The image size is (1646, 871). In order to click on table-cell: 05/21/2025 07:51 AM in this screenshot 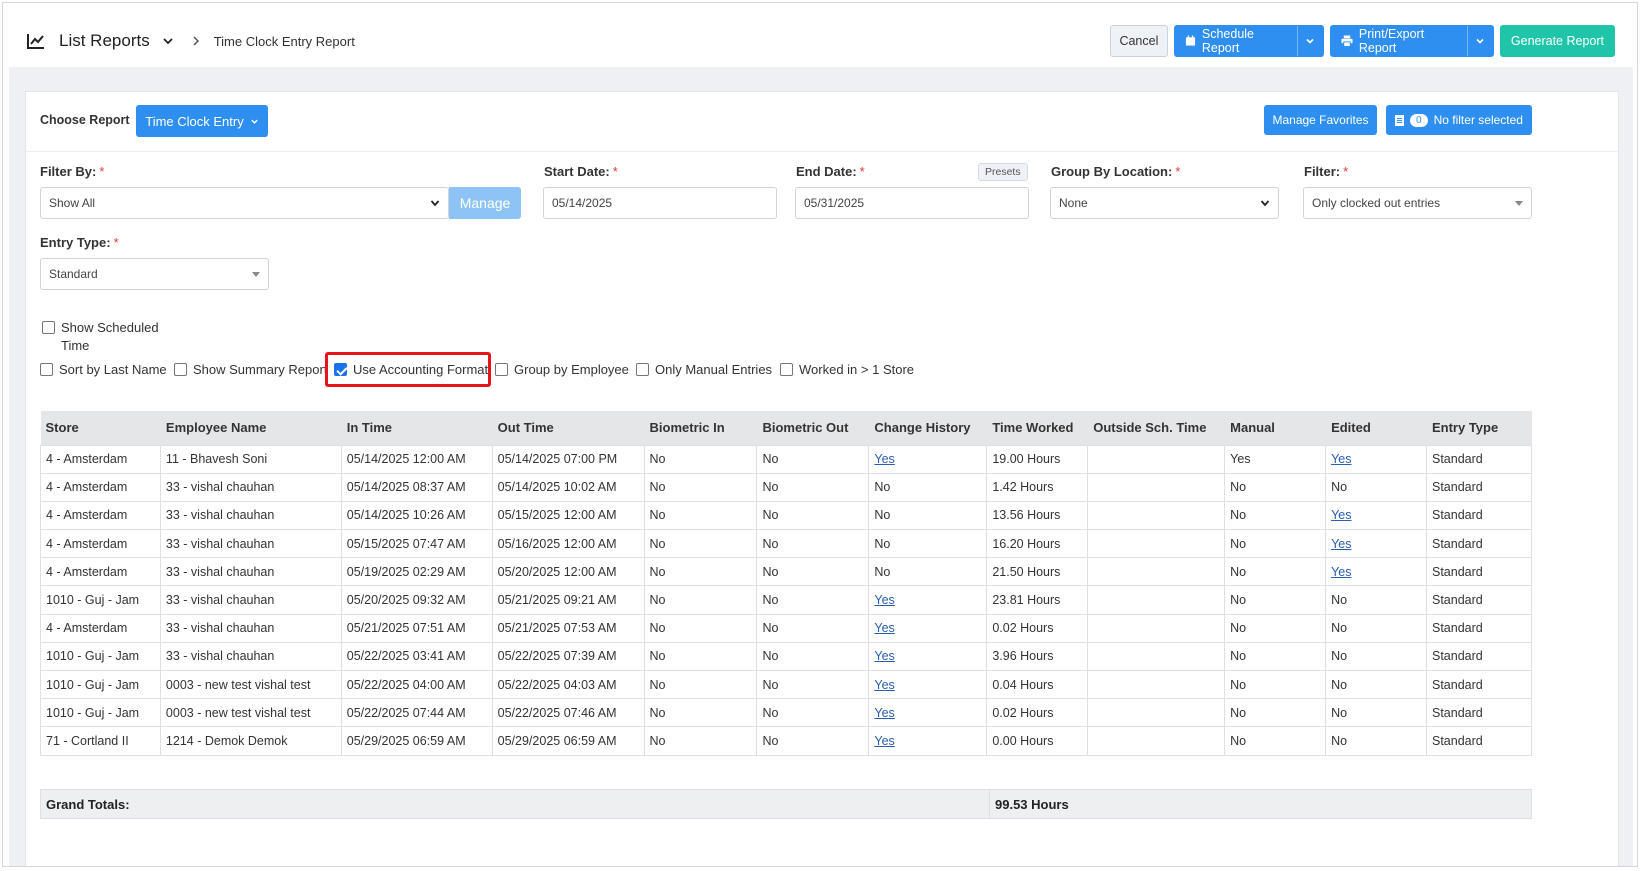, I will do `click(416, 628)`.